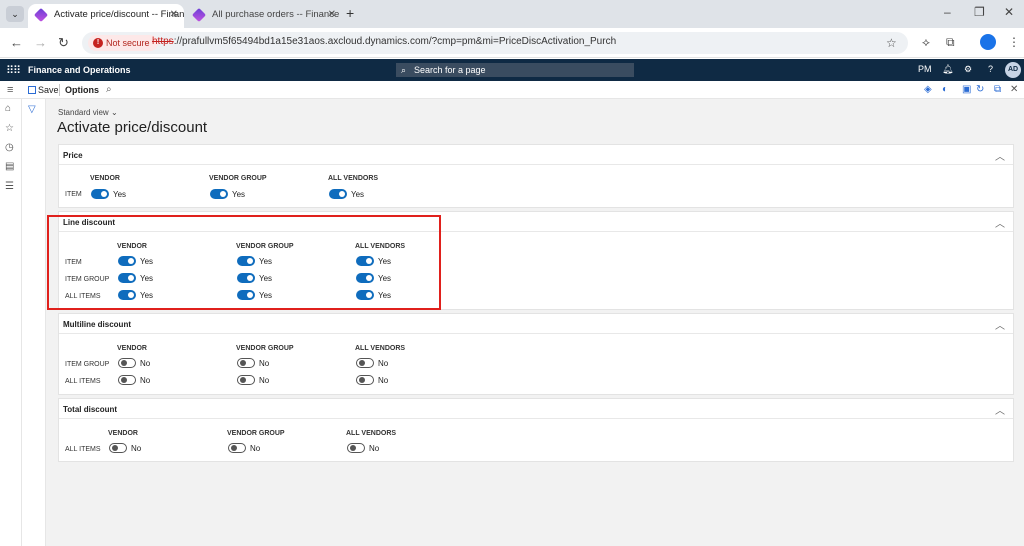 Image resolution: width=1024 pixels, height=546 pixels. I want to click on profile-avatar-icon, so click(988, 42).